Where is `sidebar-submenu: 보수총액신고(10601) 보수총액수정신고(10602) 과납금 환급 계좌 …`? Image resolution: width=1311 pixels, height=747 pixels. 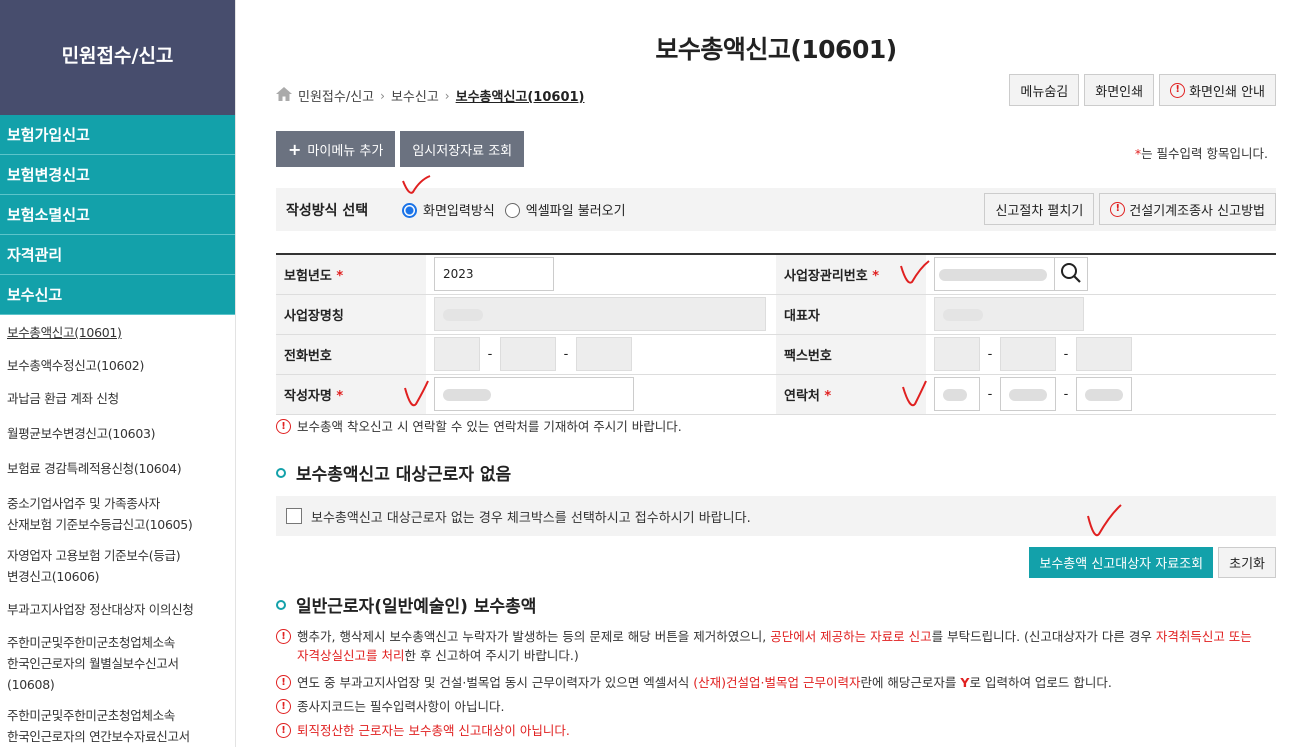
sidebar-submenu: 보수총액신고(10601) 보수총액수정신고(10602) 과납금 환급 계좌 … is located at coordinates (117, 534).